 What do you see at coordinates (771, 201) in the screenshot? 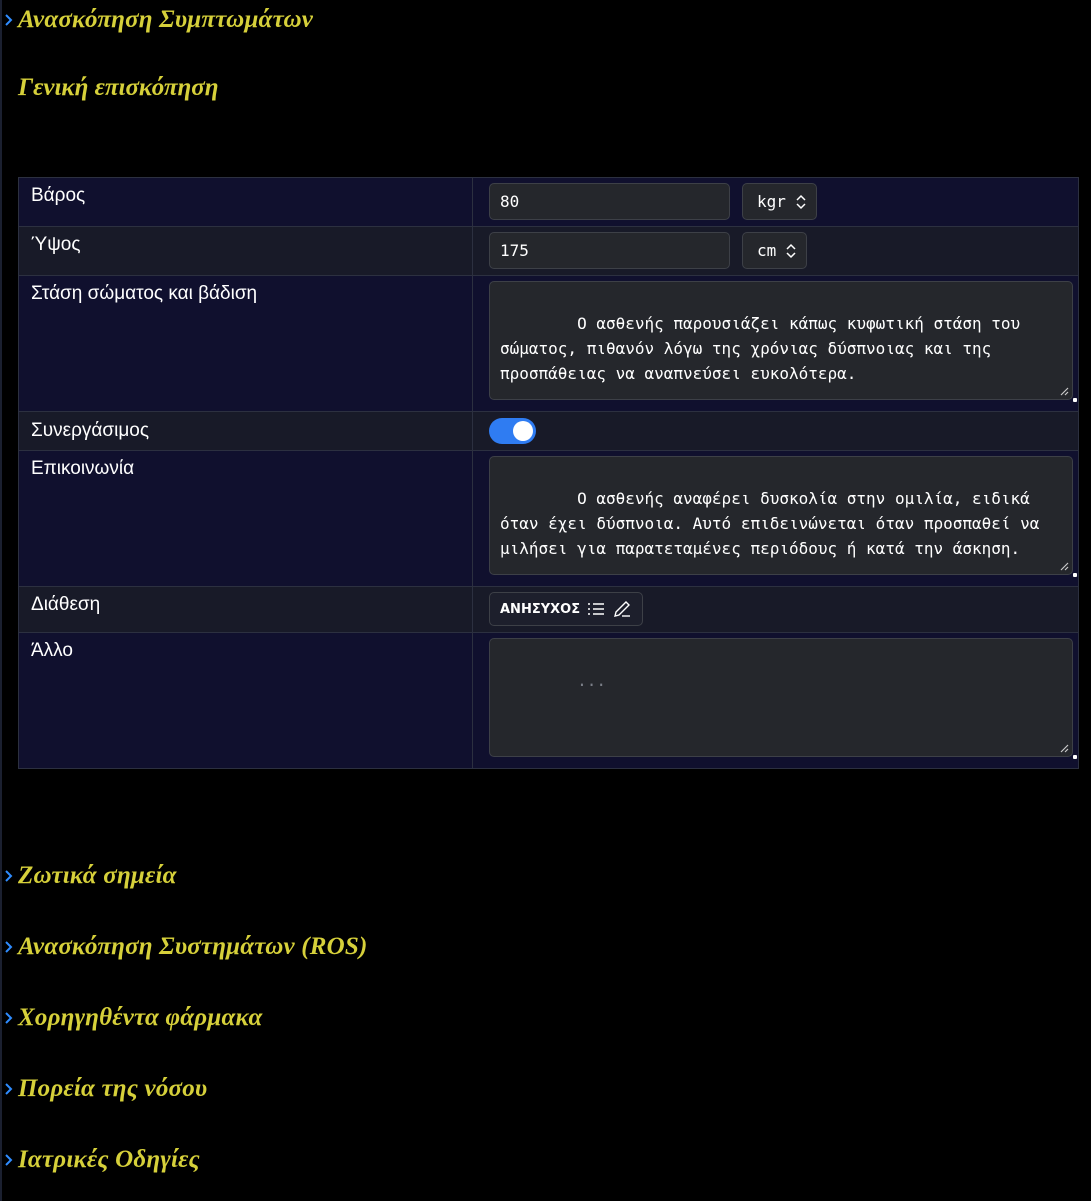
I see `weight-unit-value: kgr` at bounding box center [771, 201].